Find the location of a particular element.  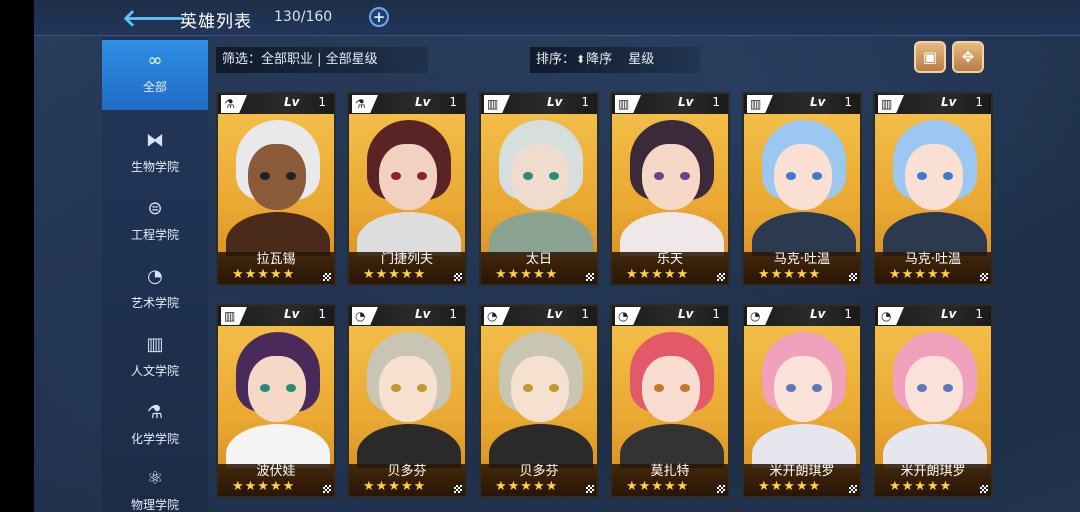

card-footer: 太日 ★★★★★ is located at coordinates (539, 268).